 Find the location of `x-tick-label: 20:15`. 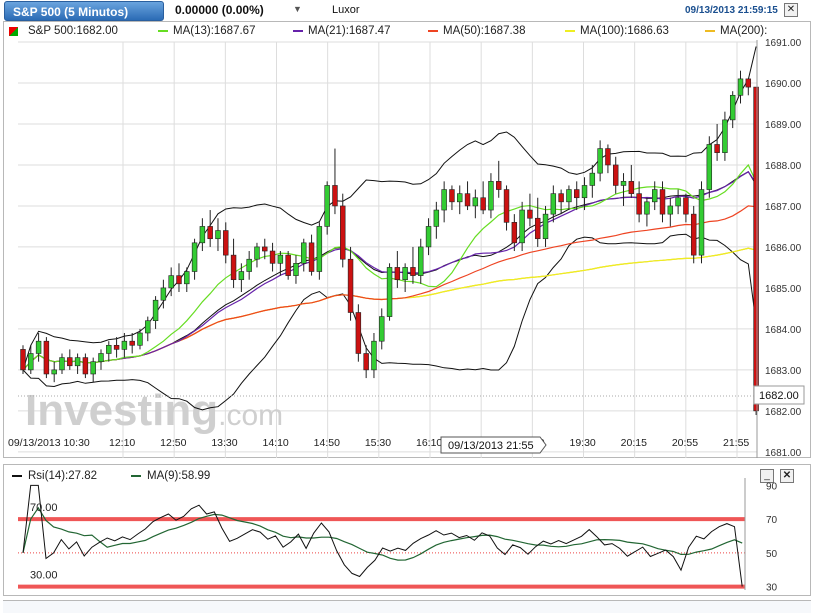

x-tick-label: 20:15 is located at coordinates (634, 443).